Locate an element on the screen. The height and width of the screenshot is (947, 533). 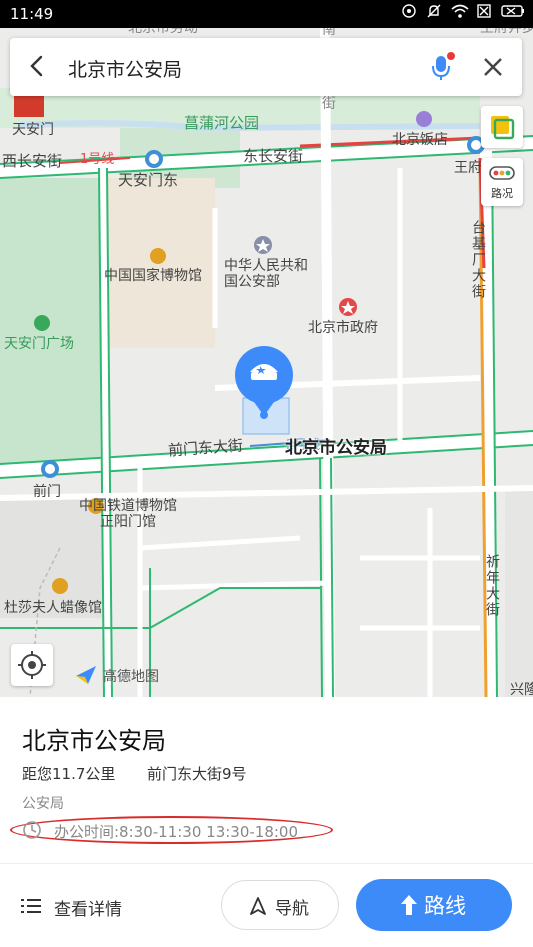
route-arrow-icon is located at coordinates (409, 905).